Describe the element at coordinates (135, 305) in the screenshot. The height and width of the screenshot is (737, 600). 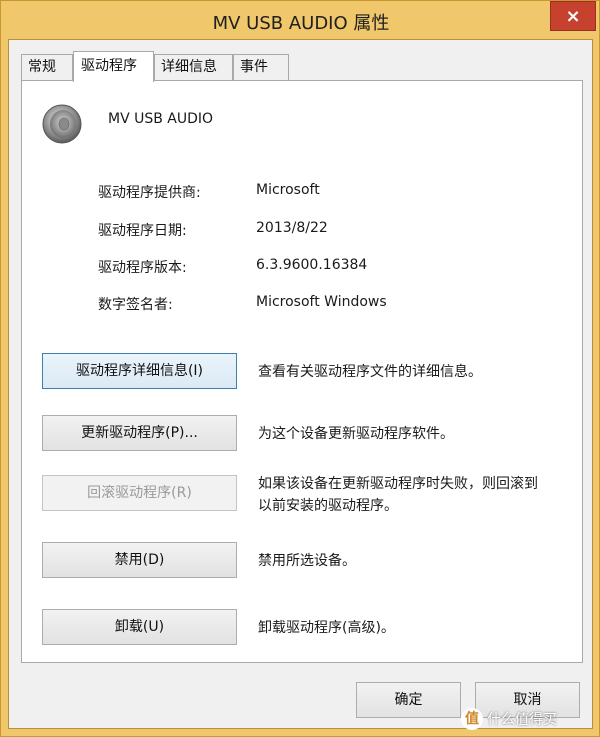
I see `signer-label: 数字签名者:` at that location.